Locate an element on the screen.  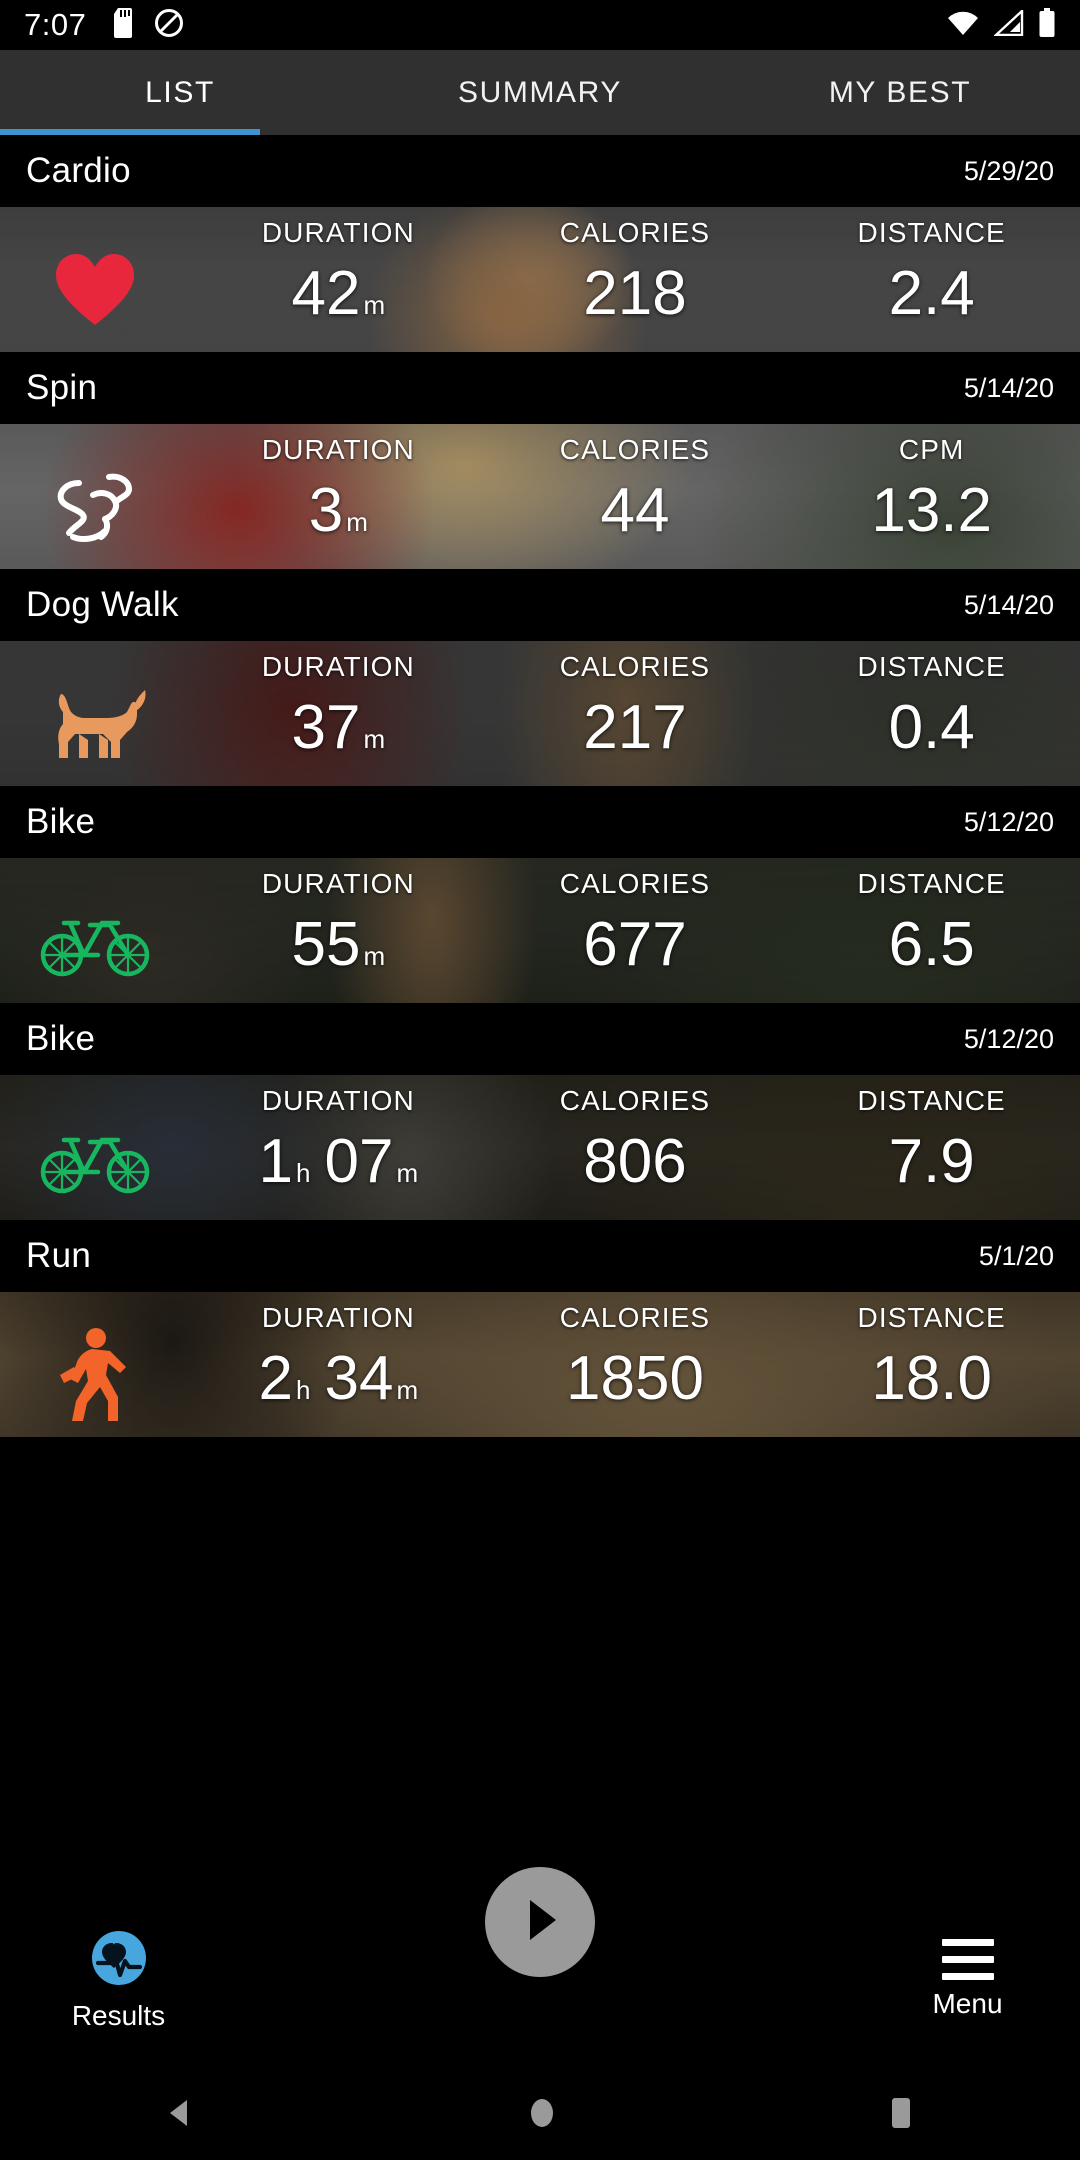
workout-body: DURATION 42 m CALORIES 218 DISTANCE 2.4 is located at coordinates (540, 279).